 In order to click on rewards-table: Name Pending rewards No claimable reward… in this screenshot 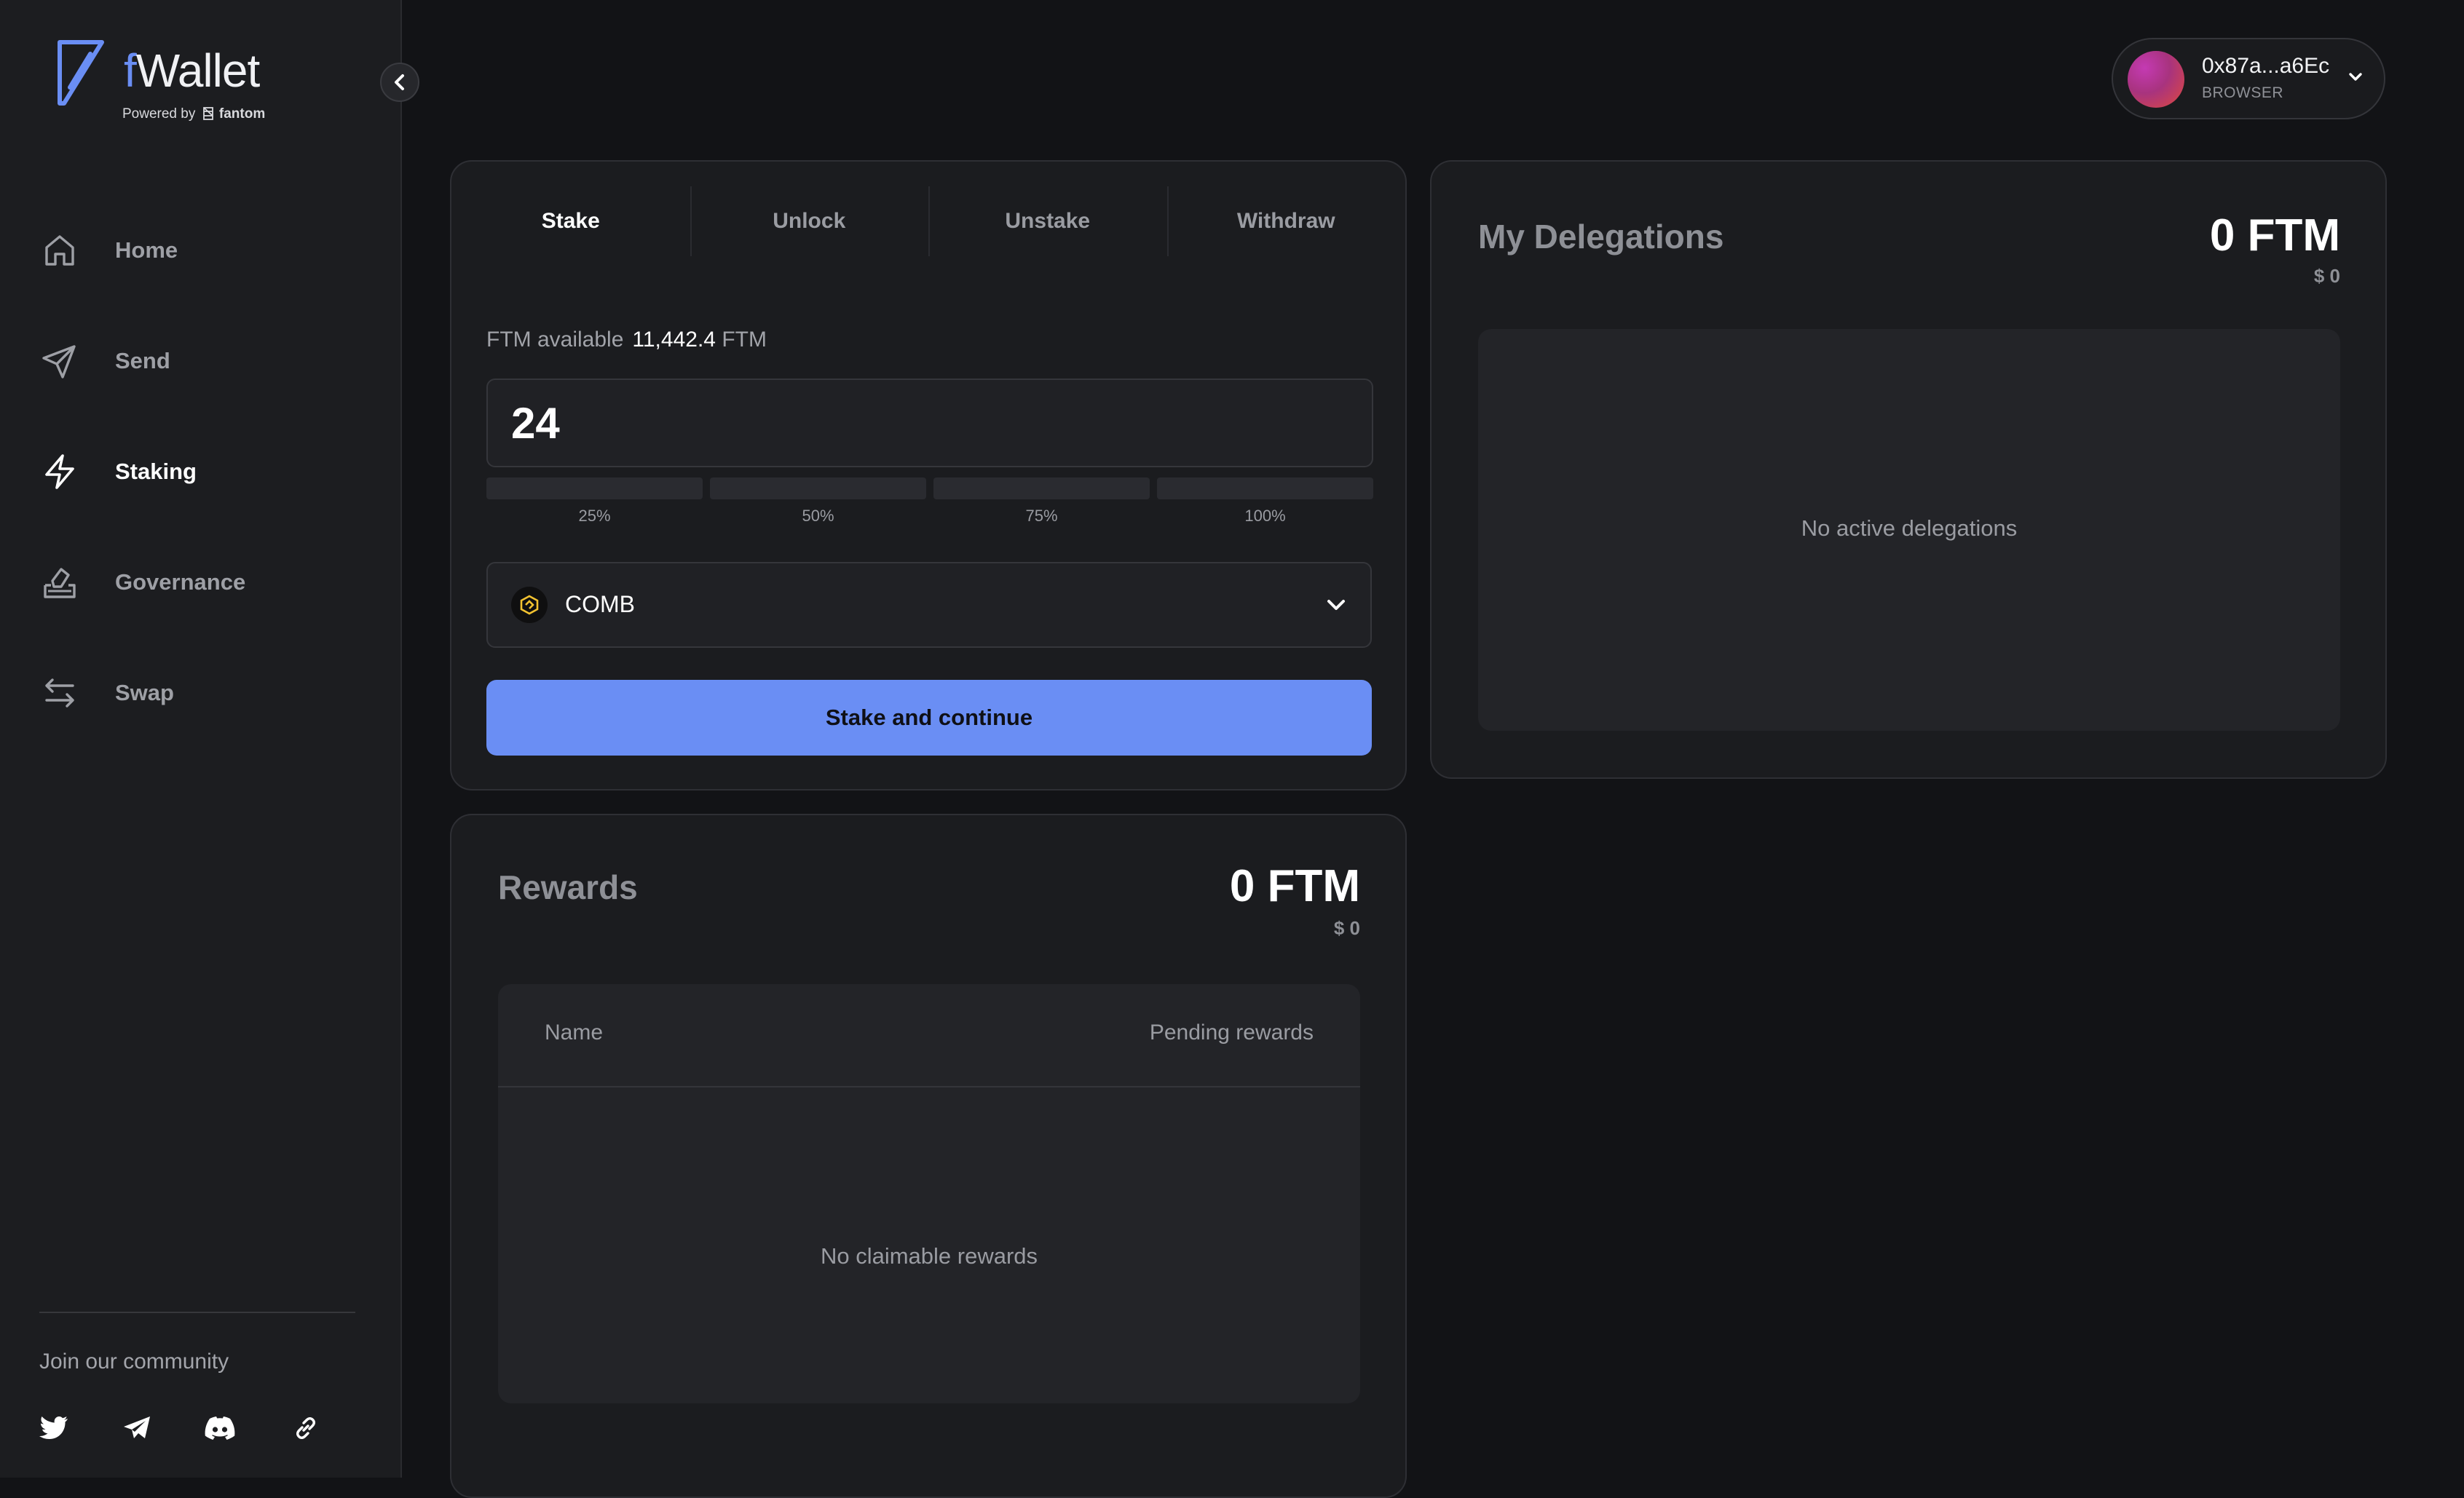, I will do `click(929, 1194)`.